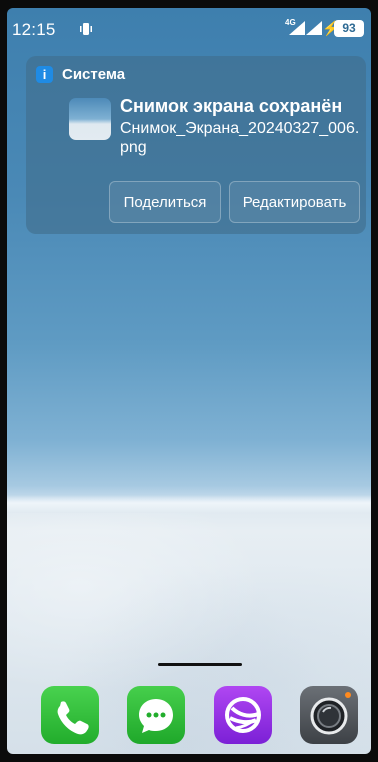 The image size is (378, 762). Describe the element at coordinates (189, 30) in the screenshot. I see `status-bar: 12:15 4G ⚡ 93` at that location.